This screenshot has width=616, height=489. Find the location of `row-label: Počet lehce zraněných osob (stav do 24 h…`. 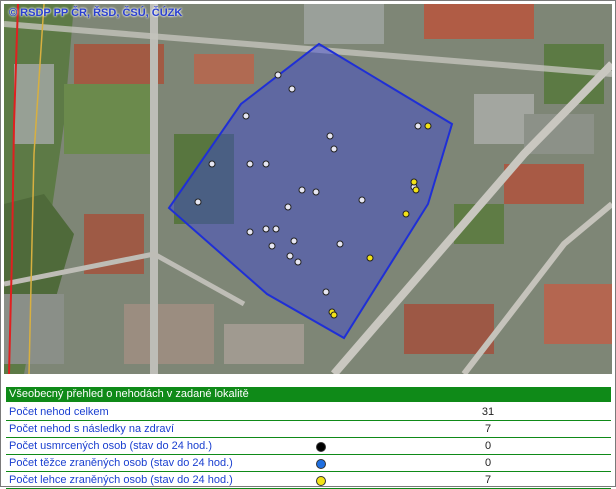

row-label: Počet lehce zraněných osob (stav do 24 h… is located at coordinates (121, 480).